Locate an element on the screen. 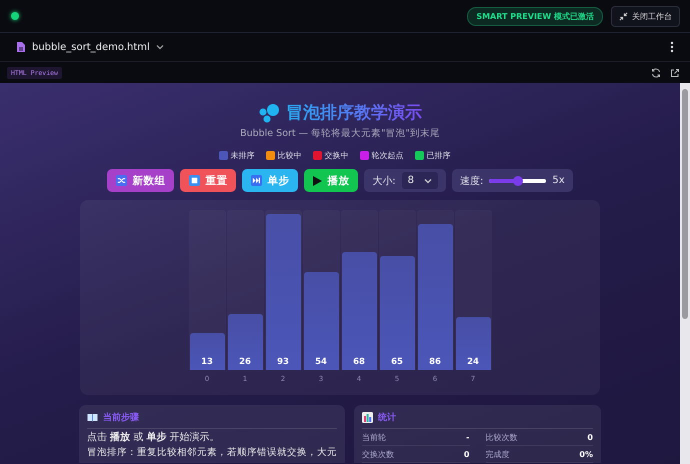 Image resolution: width=690 pixels, height=464 pixels. bar-chart-icon is located at coordinates (367, 417).